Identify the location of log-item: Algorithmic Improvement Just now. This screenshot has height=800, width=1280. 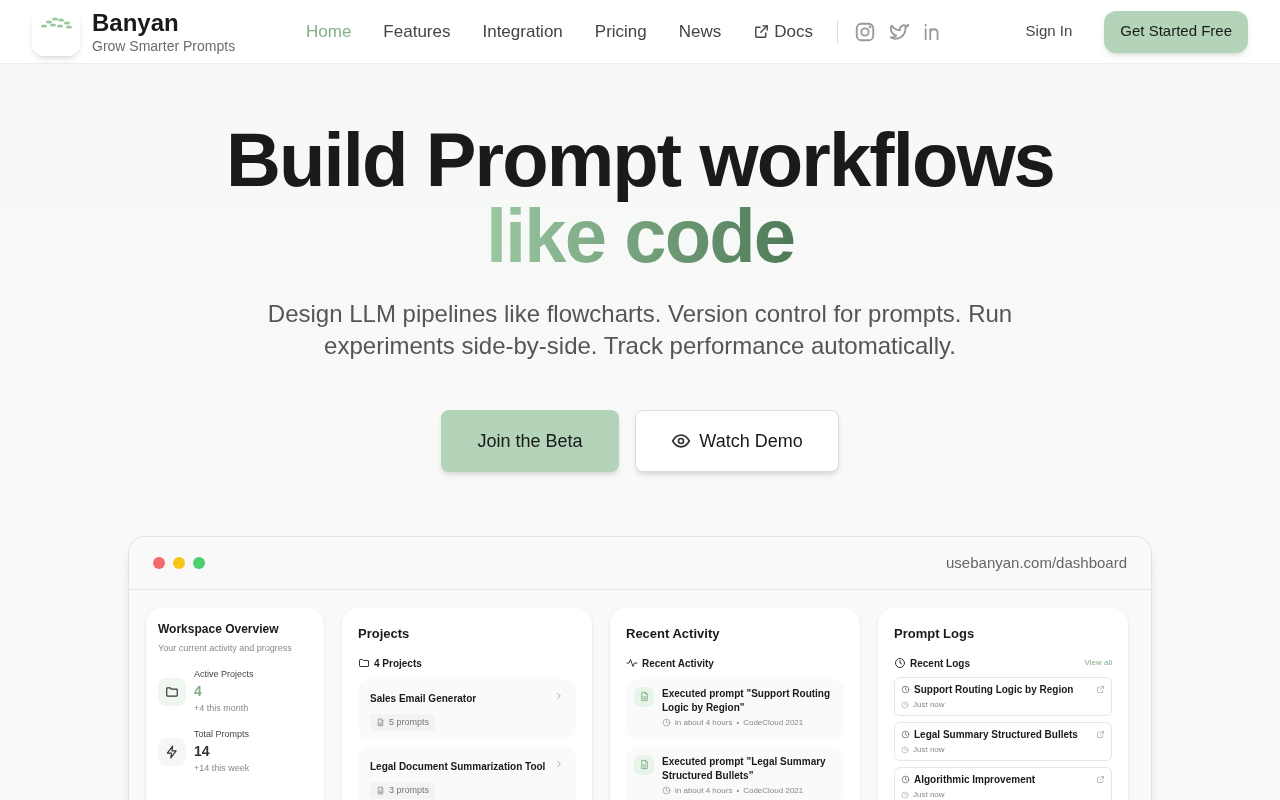
(1003, 783).